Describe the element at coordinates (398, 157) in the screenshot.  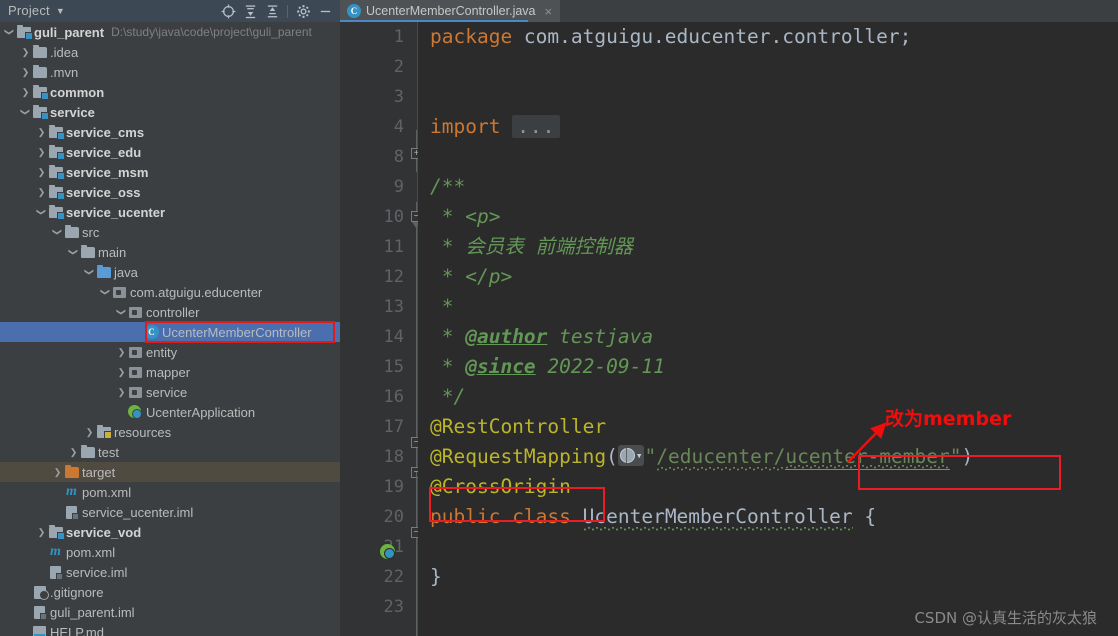
I see `line-number: 8` at that location.